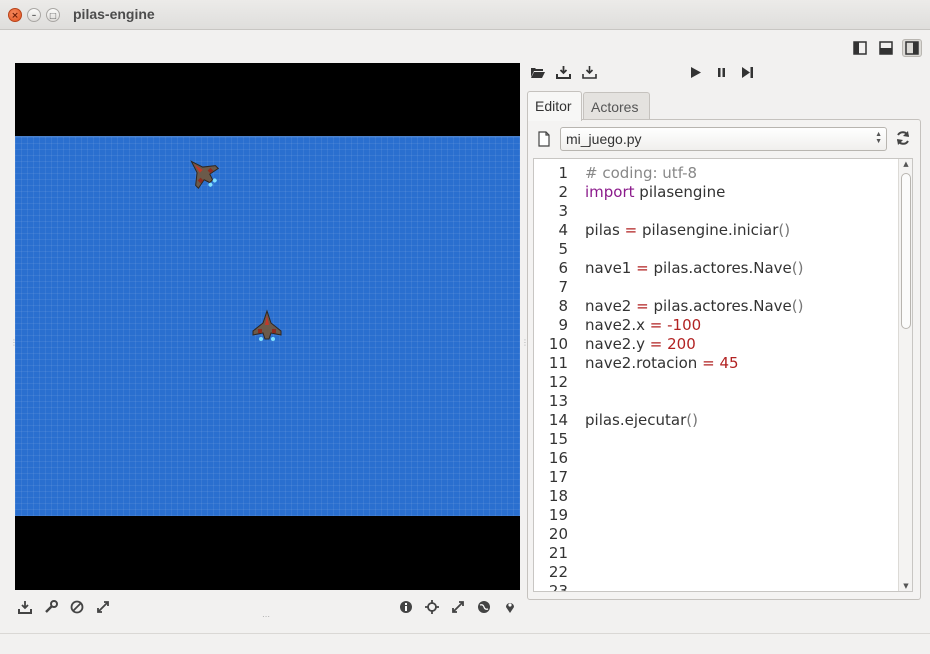 This screenshot has width=930, height=654. Describe the element at coordinates (558, 382) in the screenshot. I see `line-number: 12` at that location.